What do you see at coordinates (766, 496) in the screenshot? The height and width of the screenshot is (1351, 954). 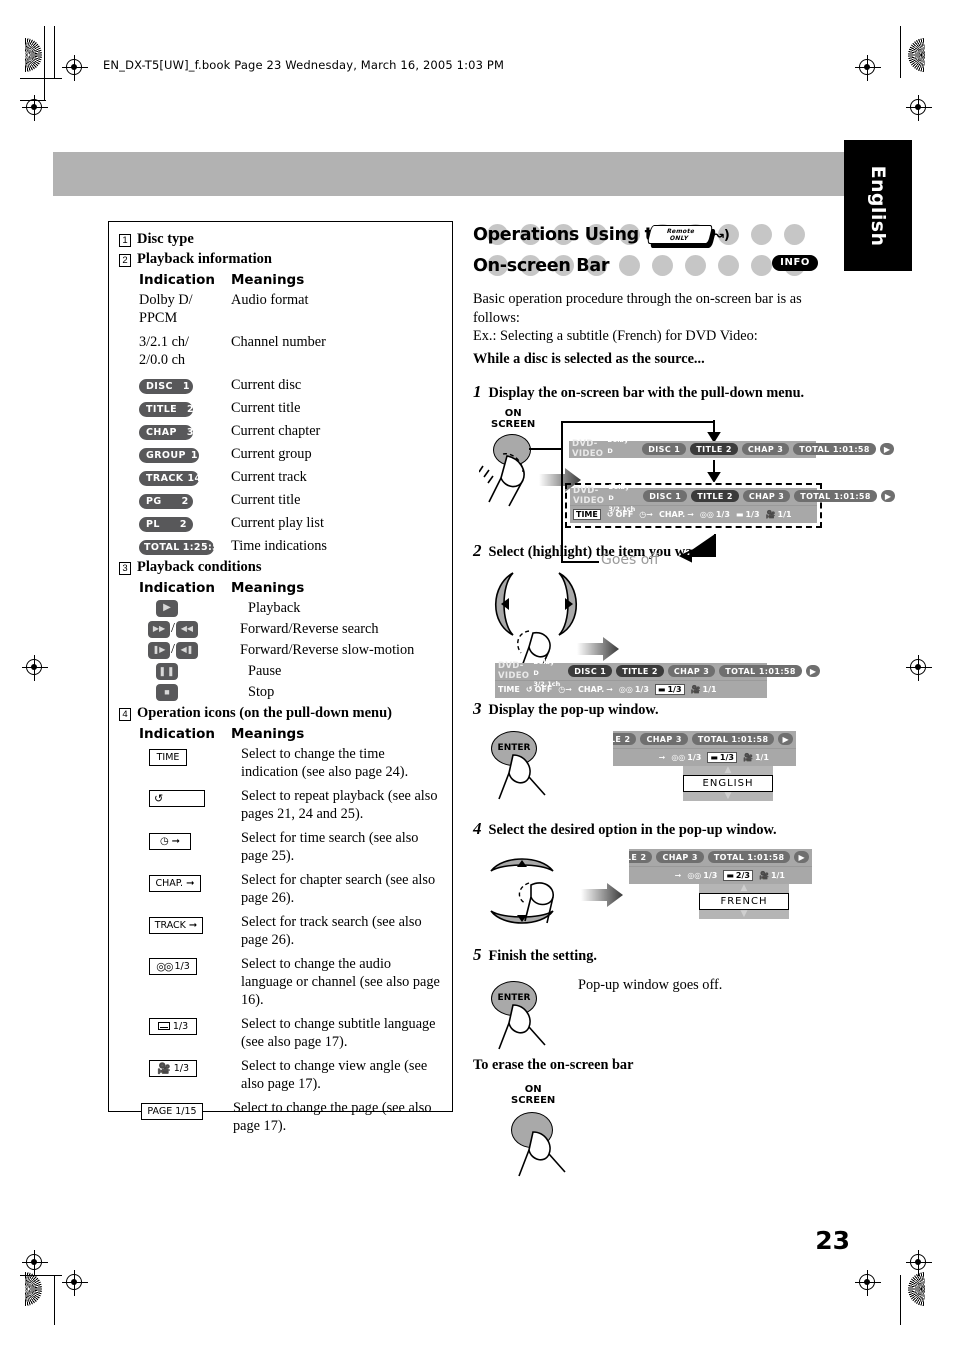 I see `osd-chip-chapter-2: CHAP 3` at bounding box center [766, 496].